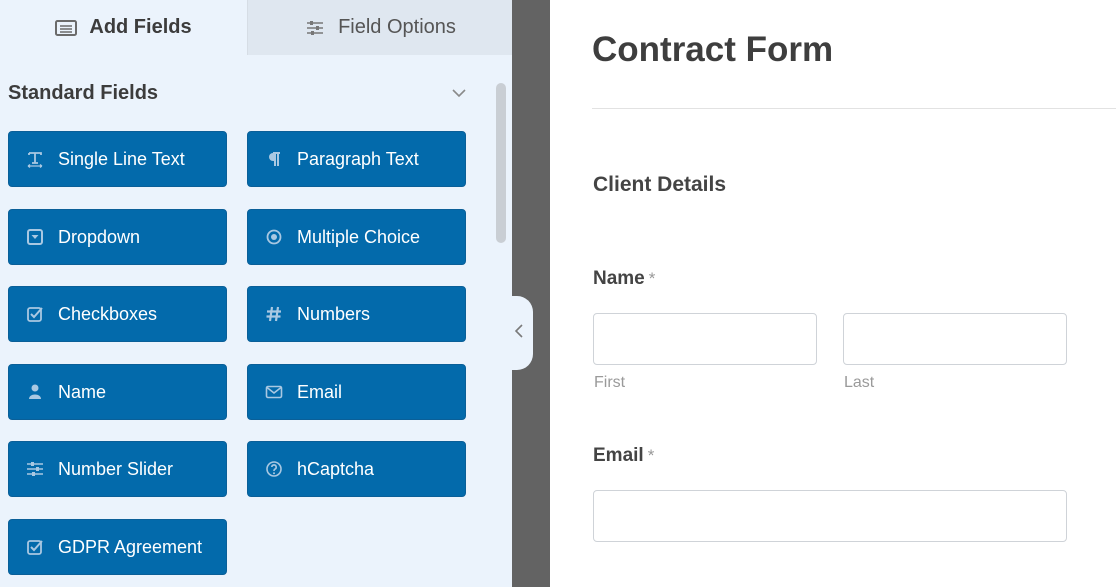  I want to click on text-icon, so click(35, 159).